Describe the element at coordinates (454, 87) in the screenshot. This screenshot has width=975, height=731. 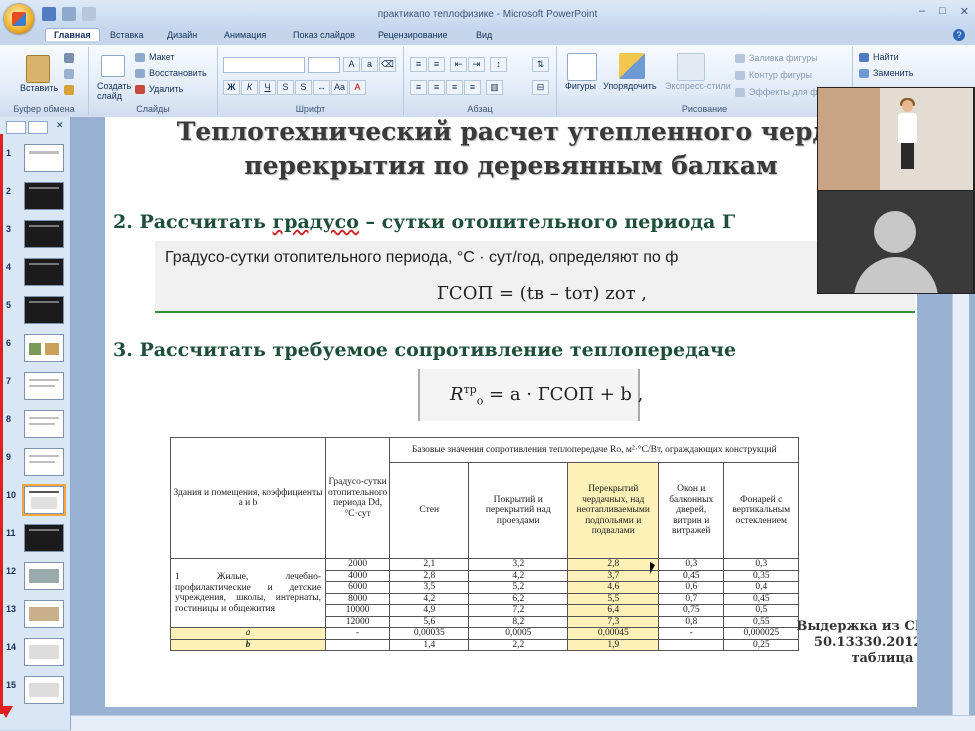
I see `align-right-icon: ≡` at that location.